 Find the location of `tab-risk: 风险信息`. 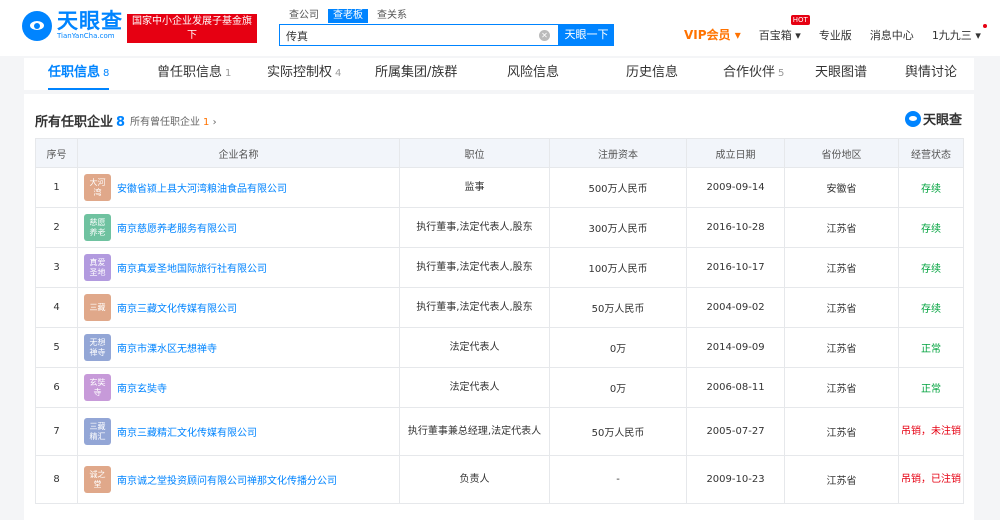

tab-risk: 风险信息 is located at coordinates (533, 74).